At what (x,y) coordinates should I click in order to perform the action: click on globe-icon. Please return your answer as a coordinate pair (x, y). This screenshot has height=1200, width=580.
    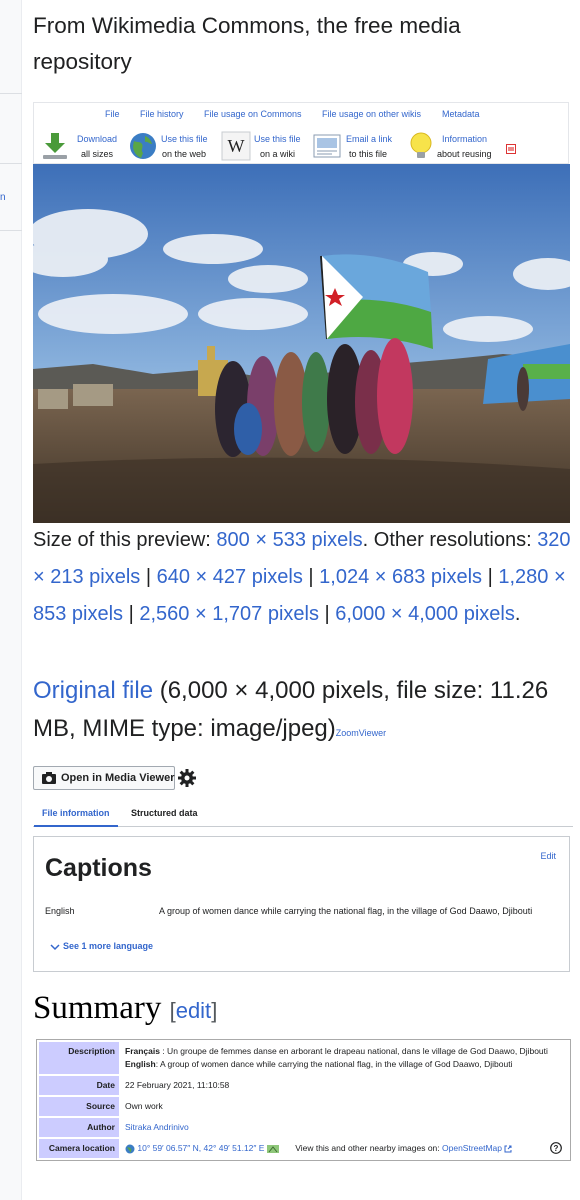
    Looking at the image, I should click on (143, 146).